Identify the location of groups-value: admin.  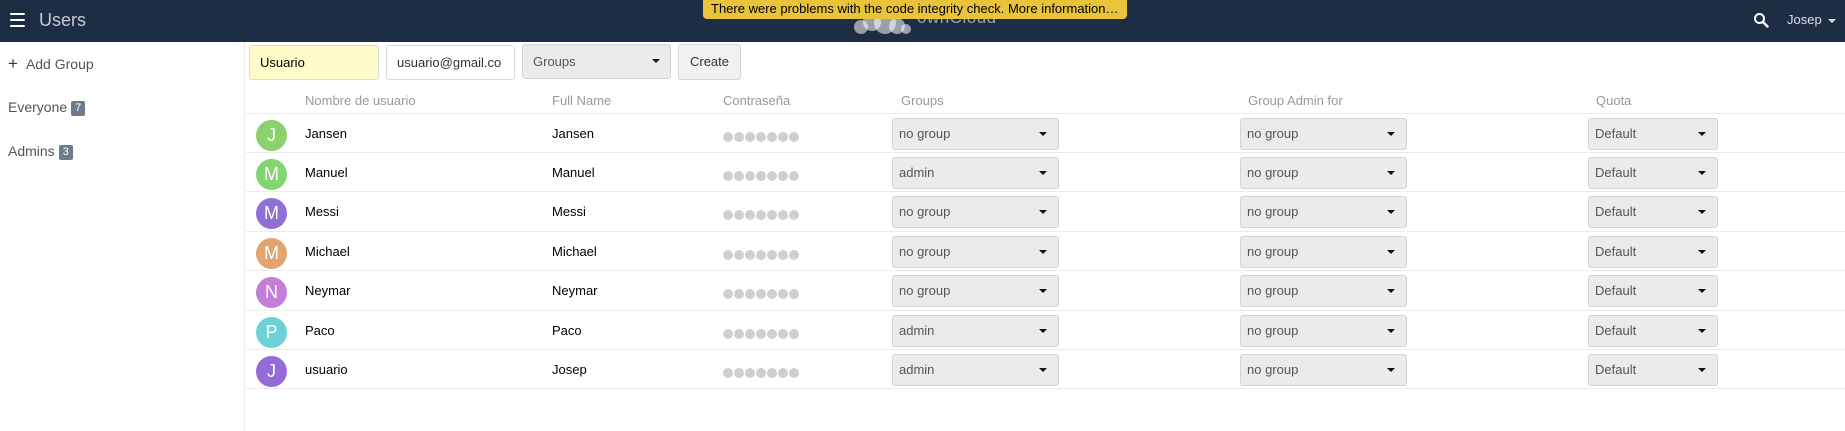
(917, 330).